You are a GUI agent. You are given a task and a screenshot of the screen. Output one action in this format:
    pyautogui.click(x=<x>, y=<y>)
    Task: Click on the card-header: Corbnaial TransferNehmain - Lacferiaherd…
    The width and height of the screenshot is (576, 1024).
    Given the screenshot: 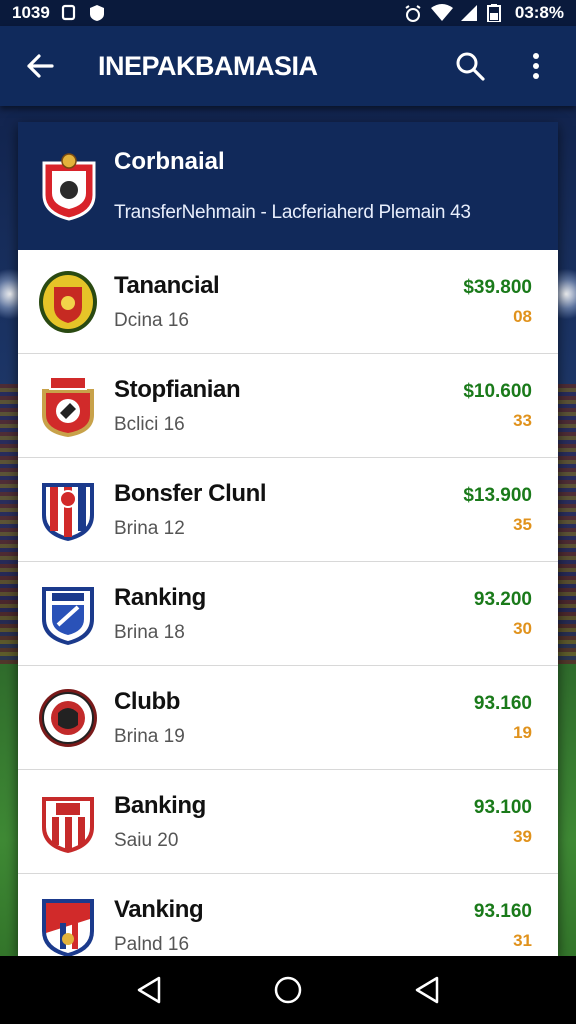 What is the action you would take?
    pyautogui.click(x=288, y=186)
    